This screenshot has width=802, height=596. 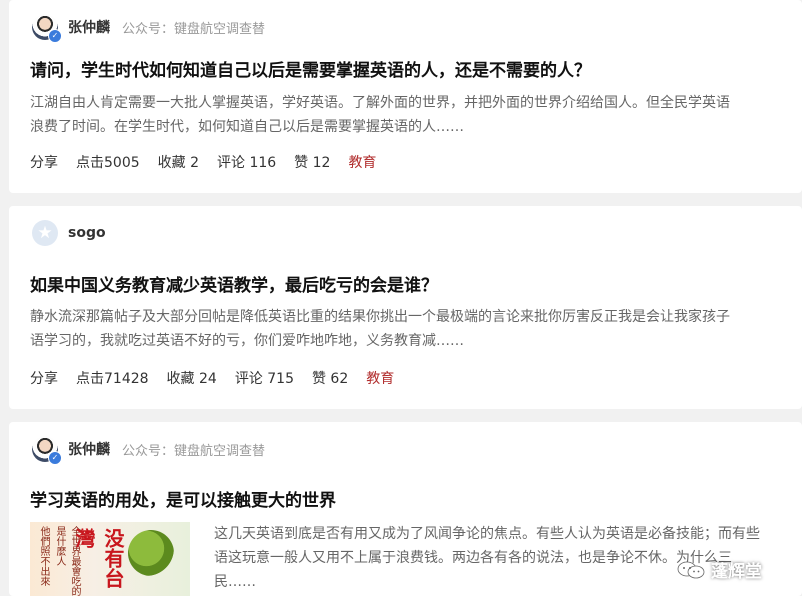 I want to click on comment-button: 评论 116, so click(x=246, y=162).